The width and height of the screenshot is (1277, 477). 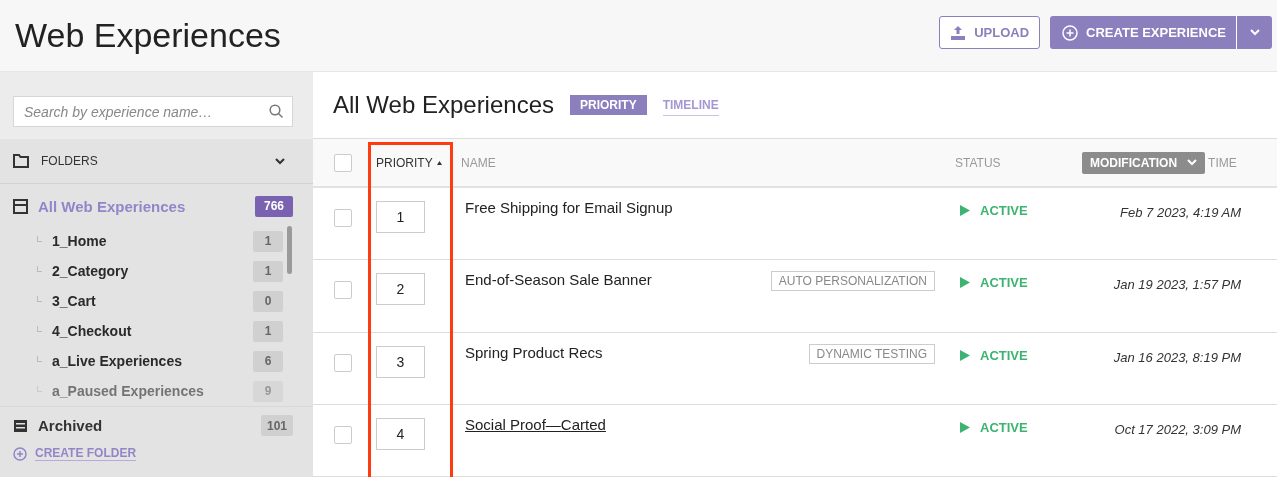 I want to click on sort-up-icon, so click(x=439, y=162).